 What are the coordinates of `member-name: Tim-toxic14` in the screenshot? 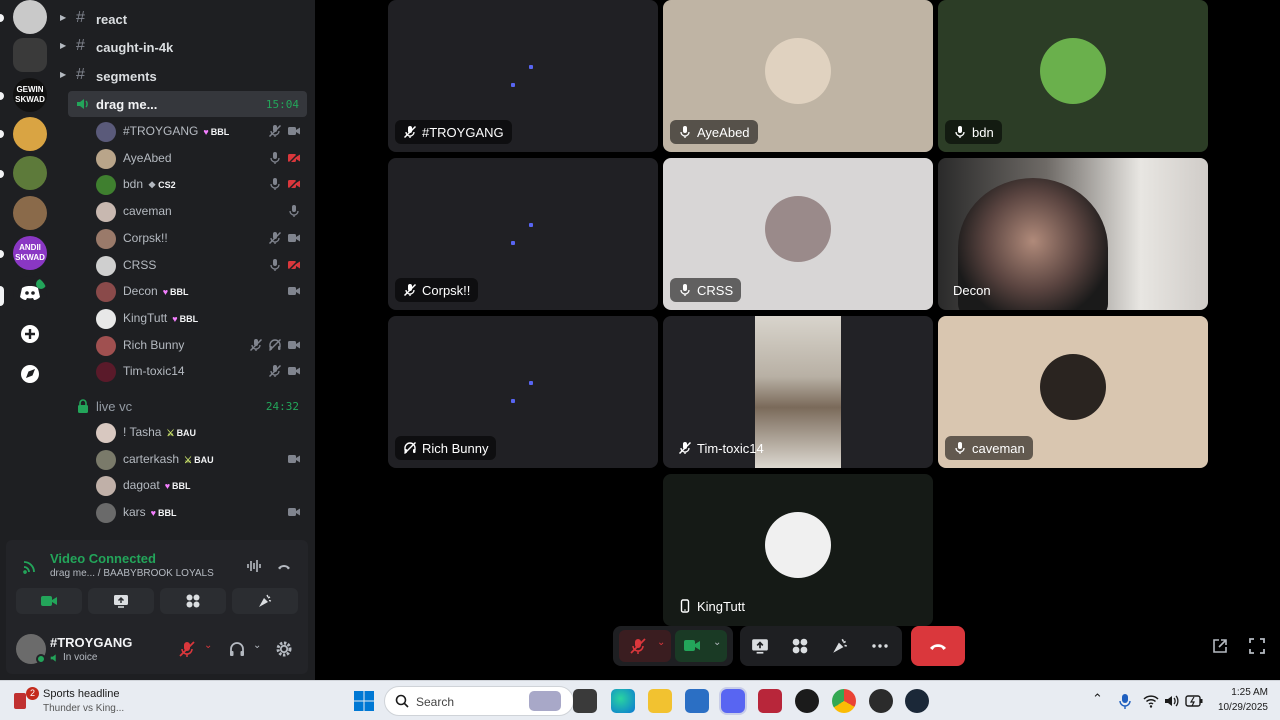 It's located at (154, 371).